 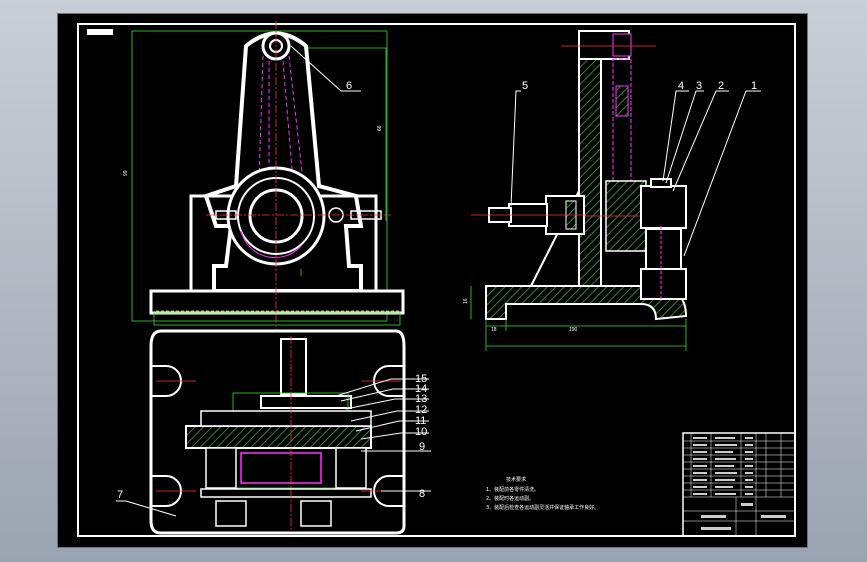 What do you see at coordinates (754, 86) in the screenshot?
I see `part-label-1: 1` at bounding box center [754, 86].